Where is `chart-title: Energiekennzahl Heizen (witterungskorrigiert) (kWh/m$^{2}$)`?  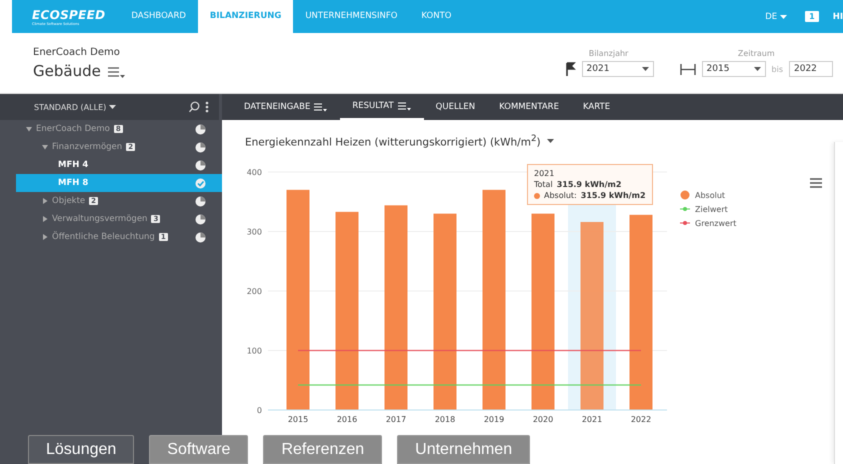 chart-title: Energiekennzahl Heizen (witterungskorrigiert) (kWh/m$^{2}$) is located at coordinates (393, 141).